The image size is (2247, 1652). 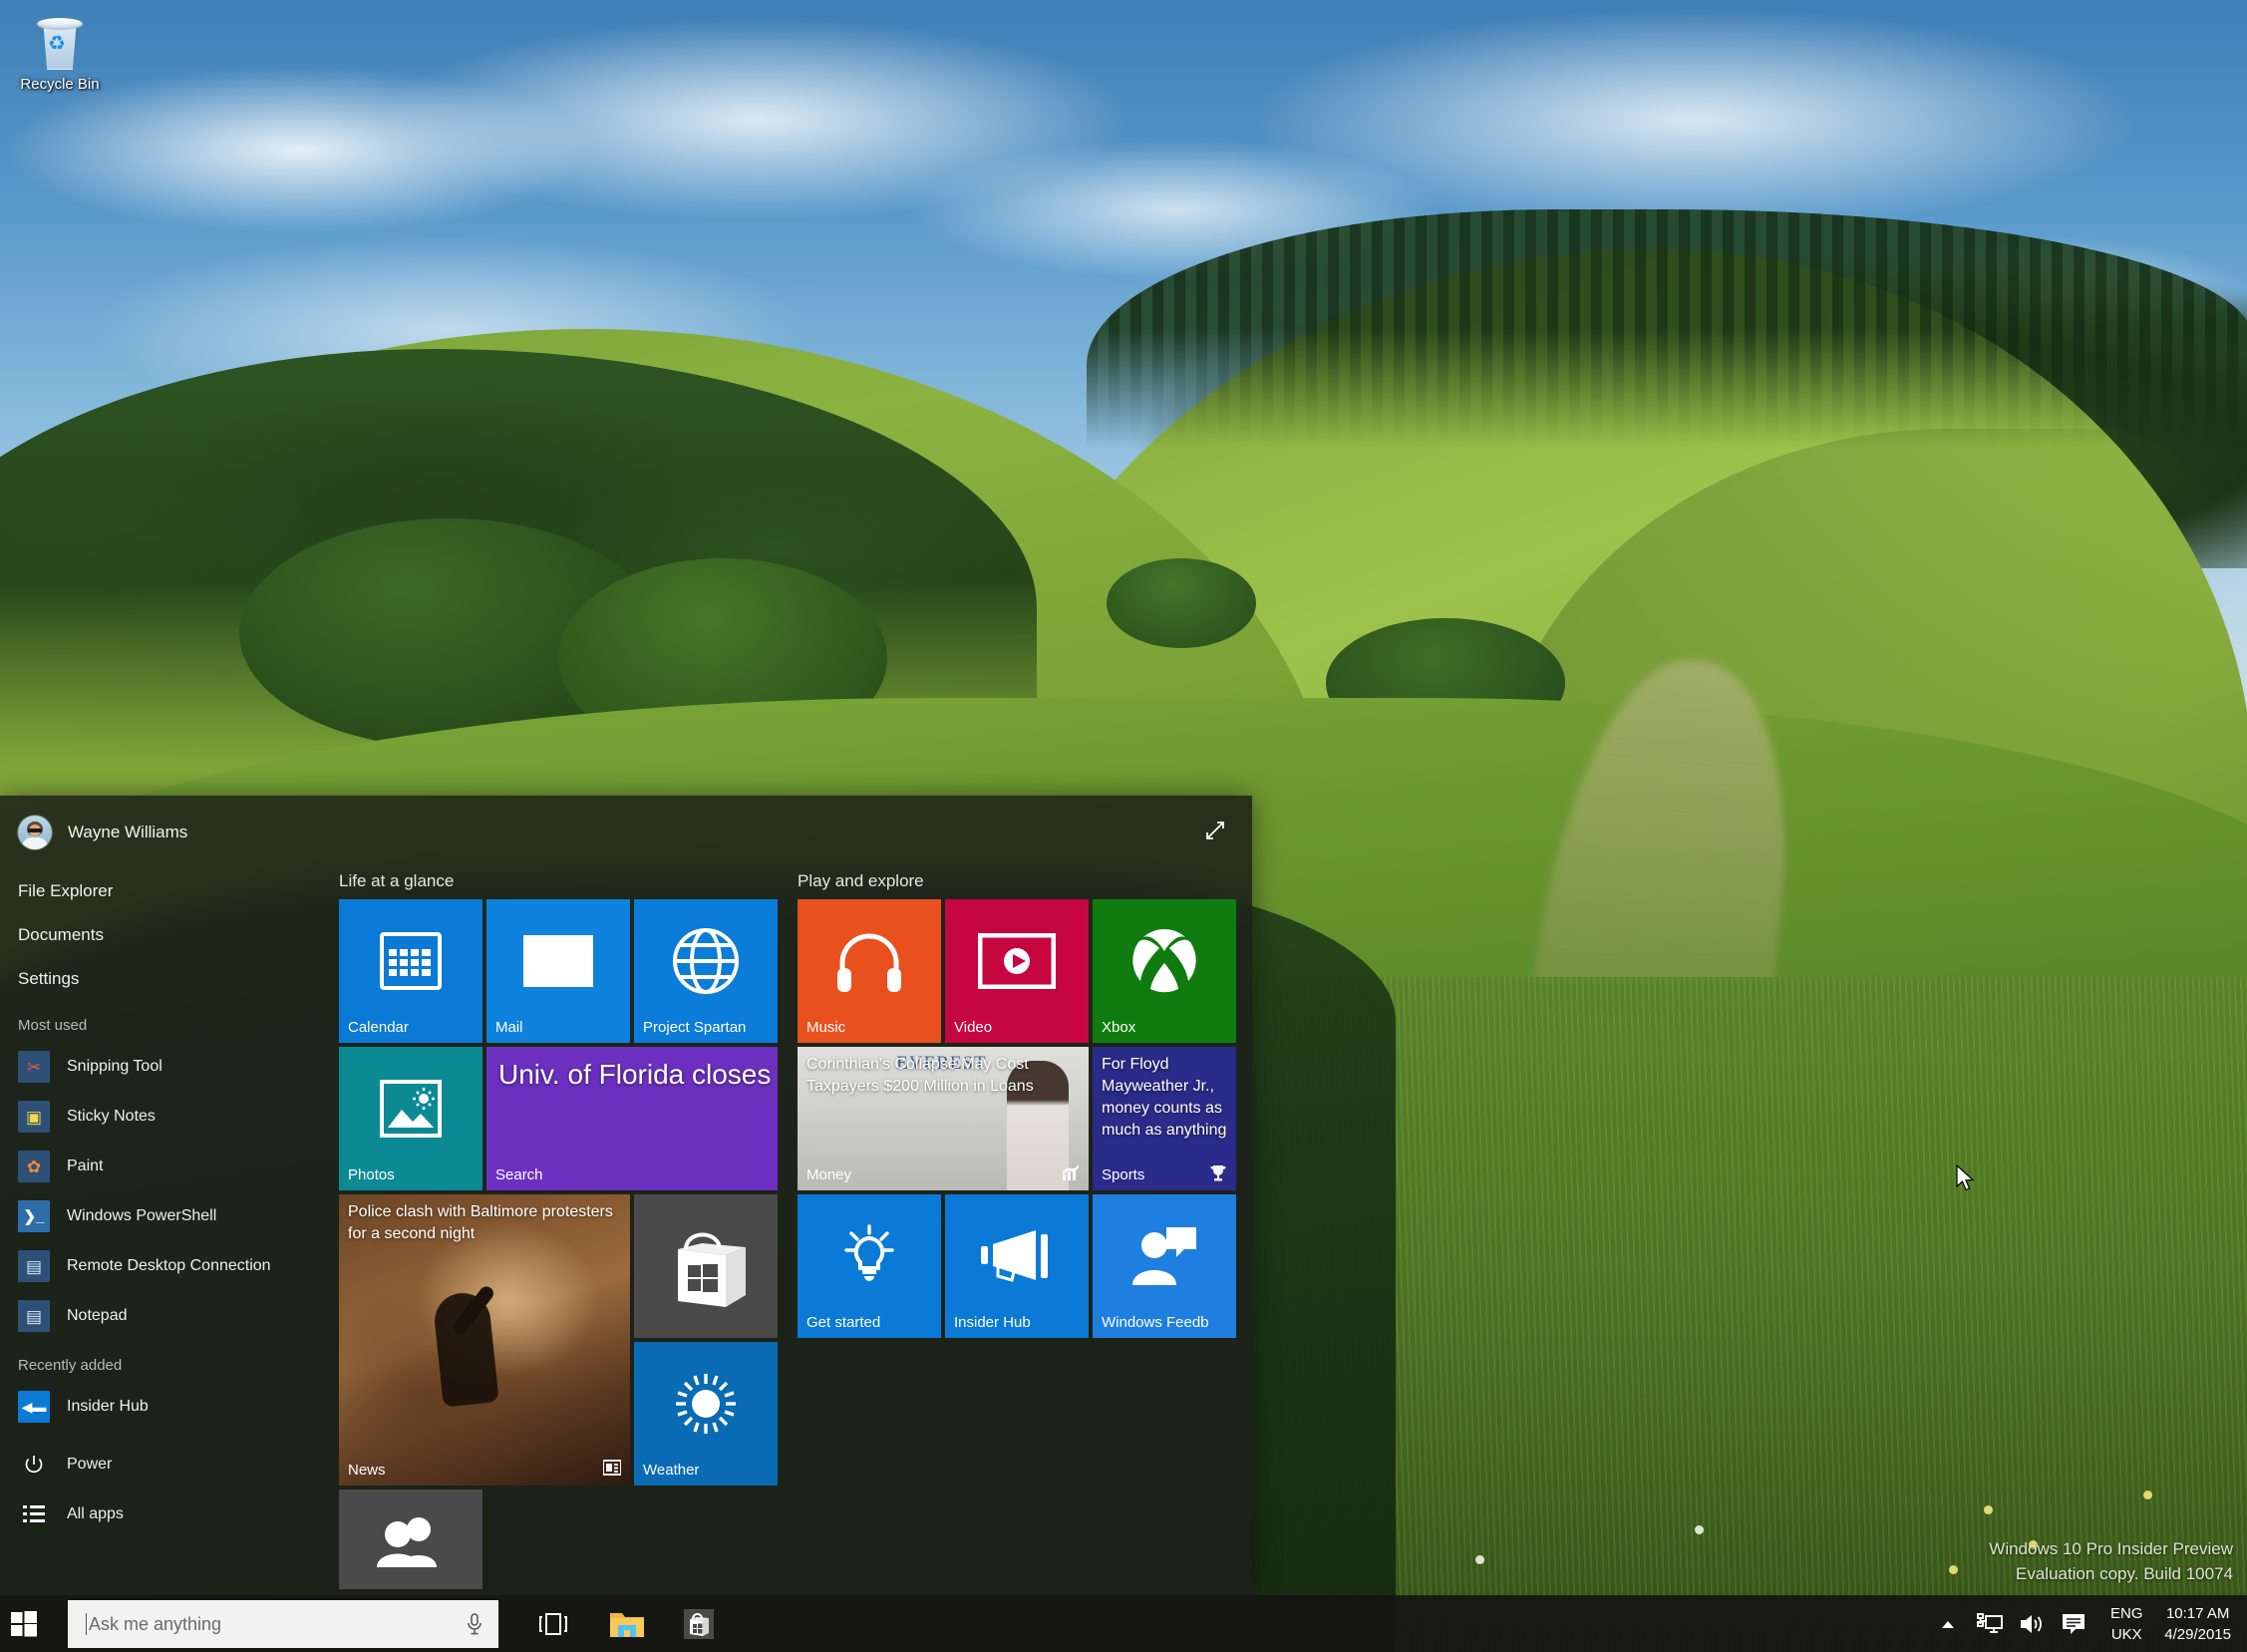 I want to click on action-center-icon, so click(x=2073, y=1624).